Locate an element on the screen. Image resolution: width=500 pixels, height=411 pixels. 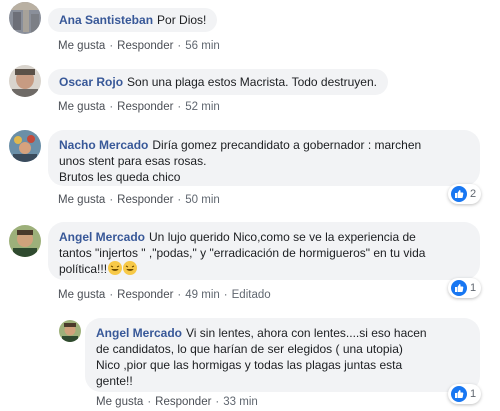
comment-time: 52 min is located at coordinates (202, 107).